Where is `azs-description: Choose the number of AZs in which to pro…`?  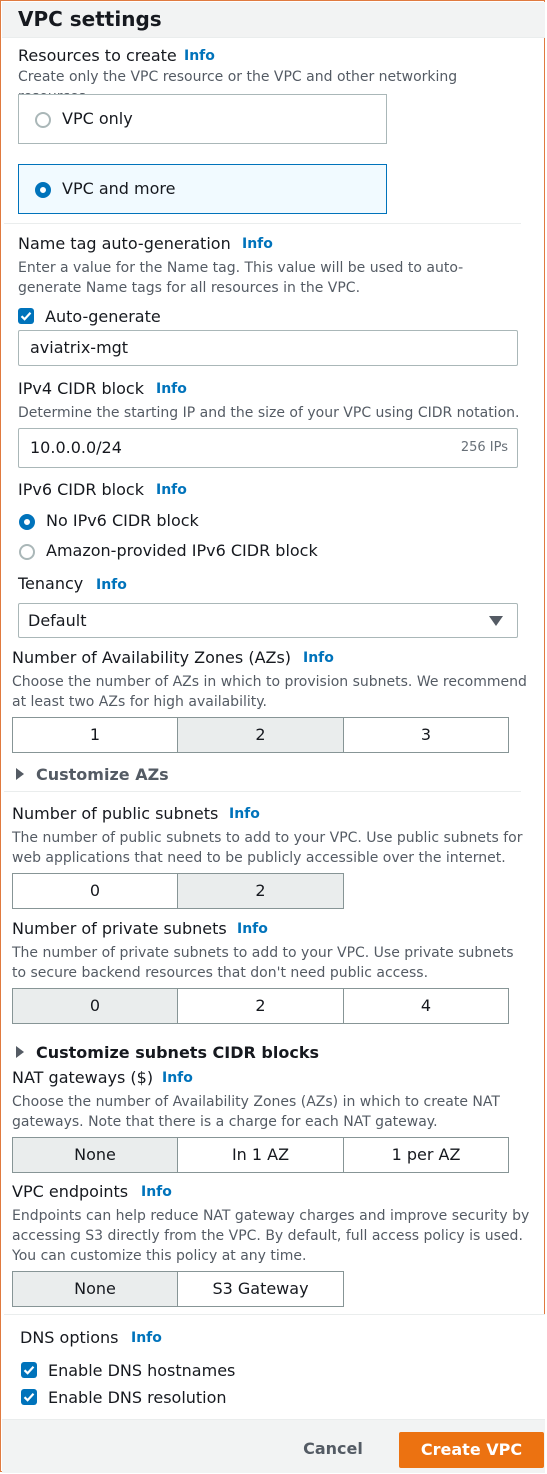
azs-description: Choose the number of AZs in which to pro… is located at coordinates (269, 692).